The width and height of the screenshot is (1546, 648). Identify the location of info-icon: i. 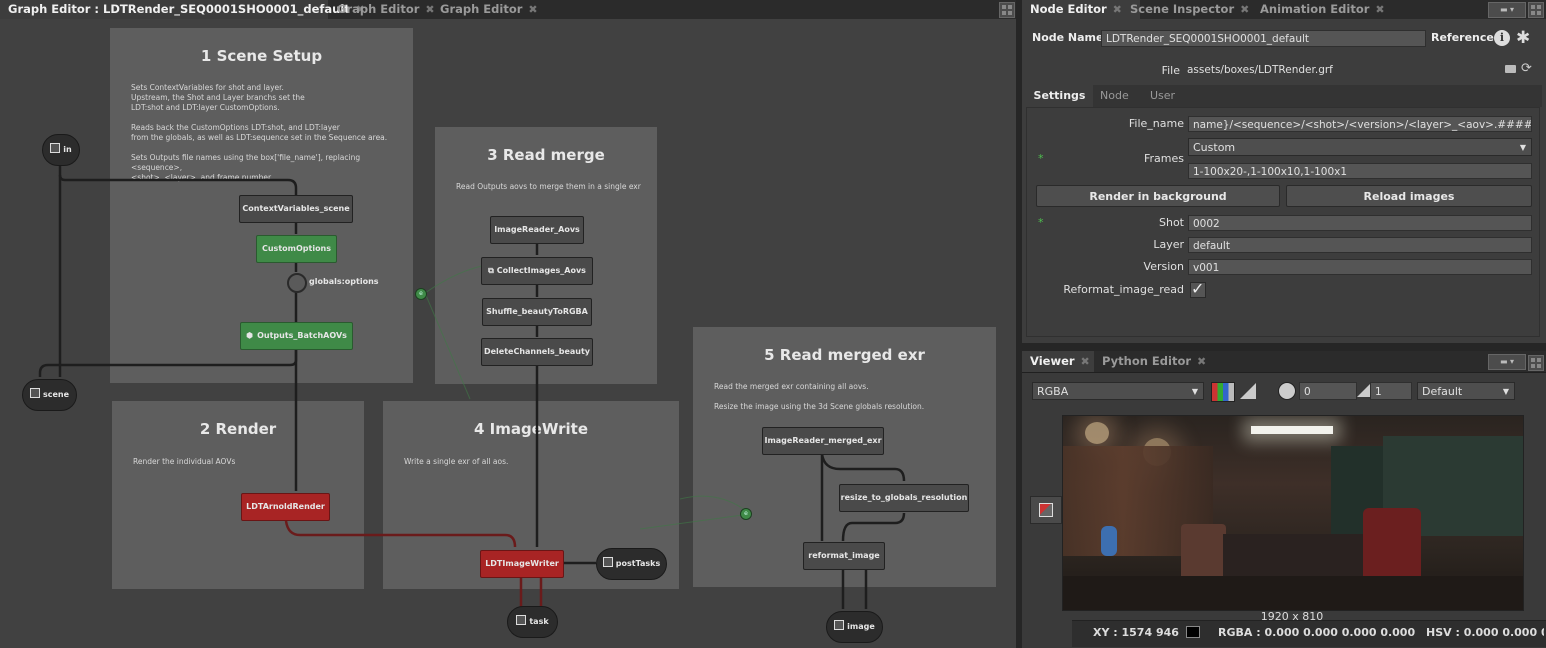
(1502, 38).